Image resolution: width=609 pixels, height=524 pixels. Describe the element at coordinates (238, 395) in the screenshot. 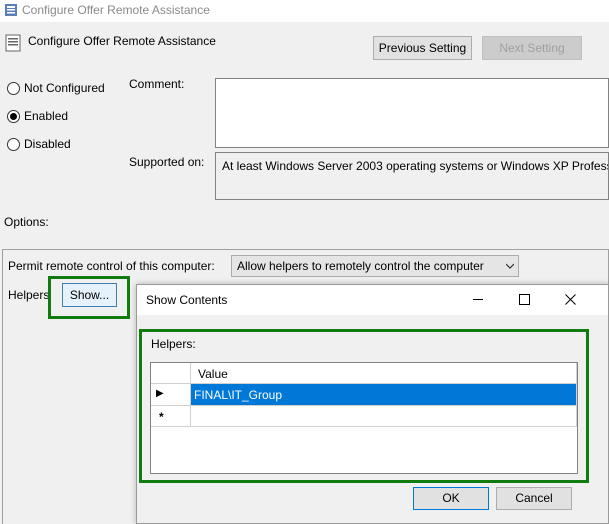

I see `cell-value: FINAL\IT_Group` at that location.